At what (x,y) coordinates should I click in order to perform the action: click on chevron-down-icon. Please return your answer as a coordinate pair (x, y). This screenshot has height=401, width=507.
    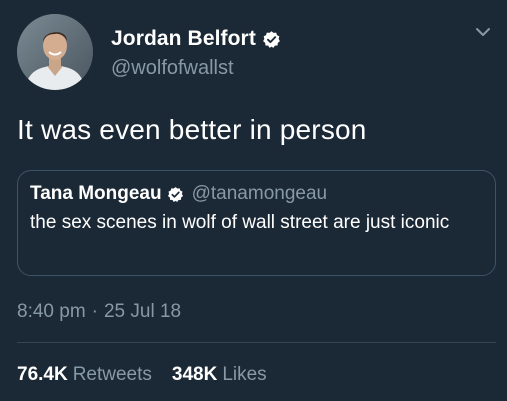
    Looking at the image, I should click on (483, 32).